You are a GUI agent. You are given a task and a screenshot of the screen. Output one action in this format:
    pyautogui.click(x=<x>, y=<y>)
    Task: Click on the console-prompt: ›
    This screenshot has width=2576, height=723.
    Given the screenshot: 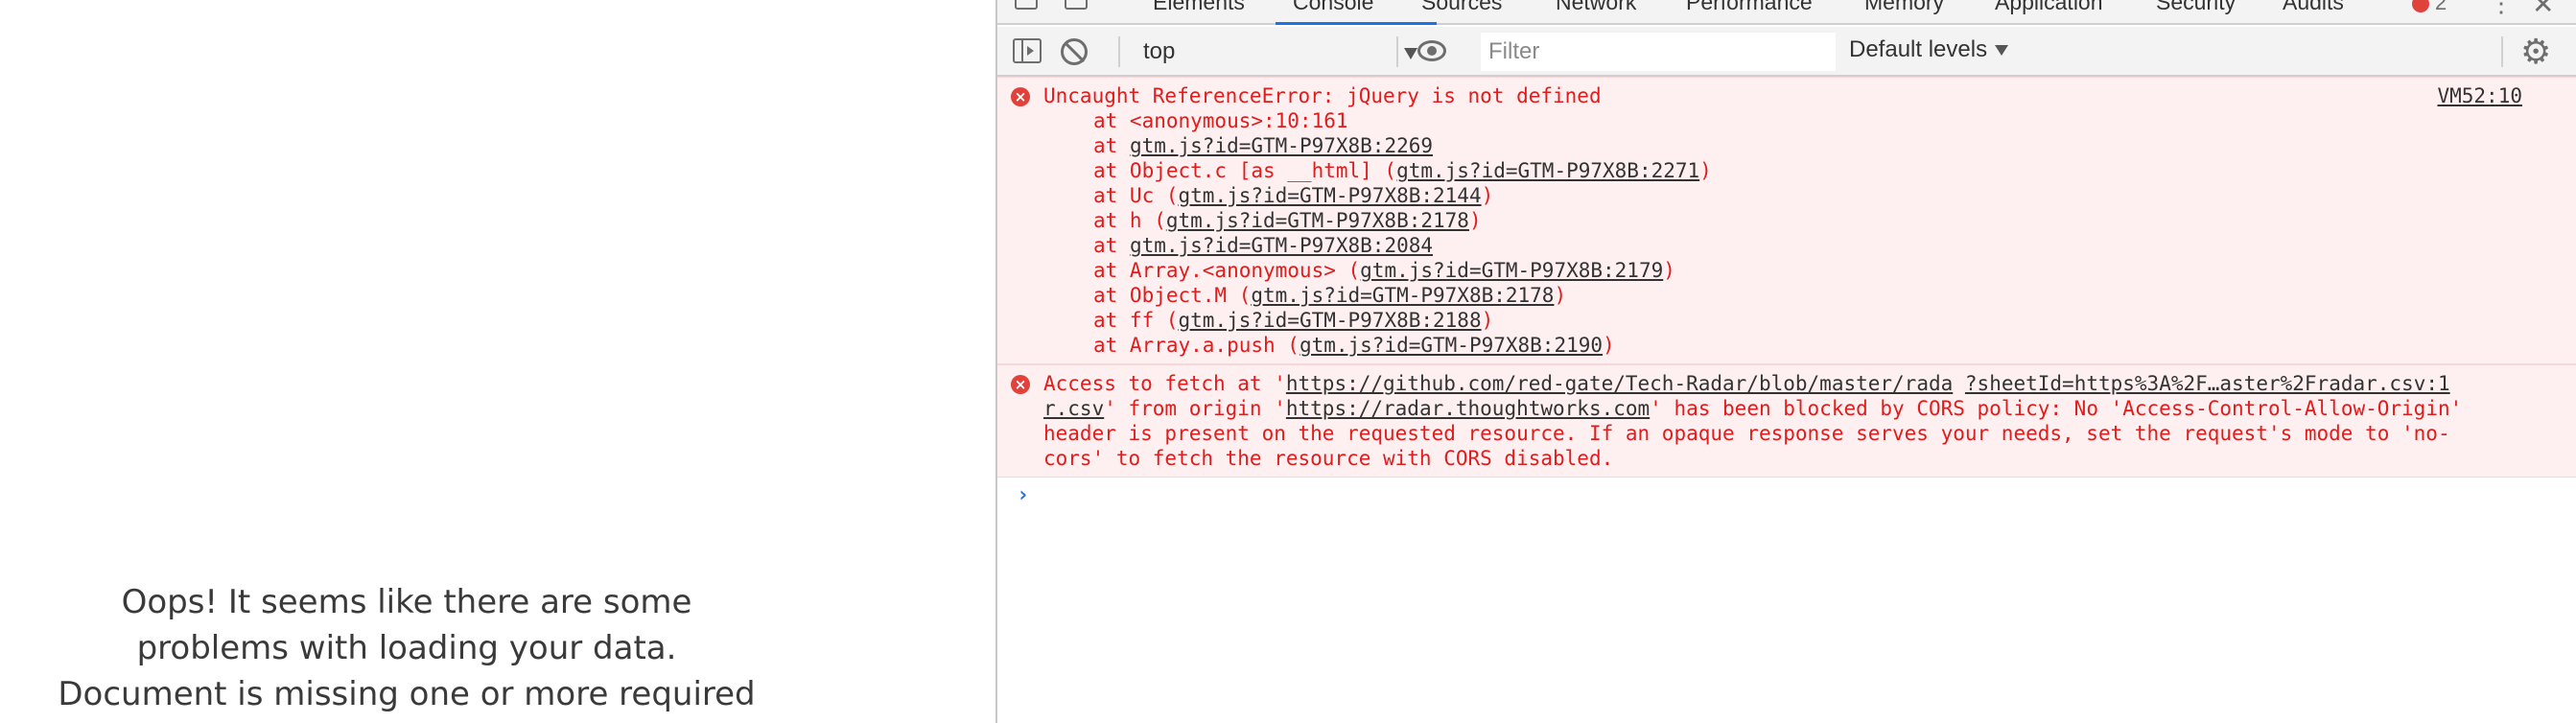 What is the action you would take?
    pyautogui.click(x=1786, y=497)
    